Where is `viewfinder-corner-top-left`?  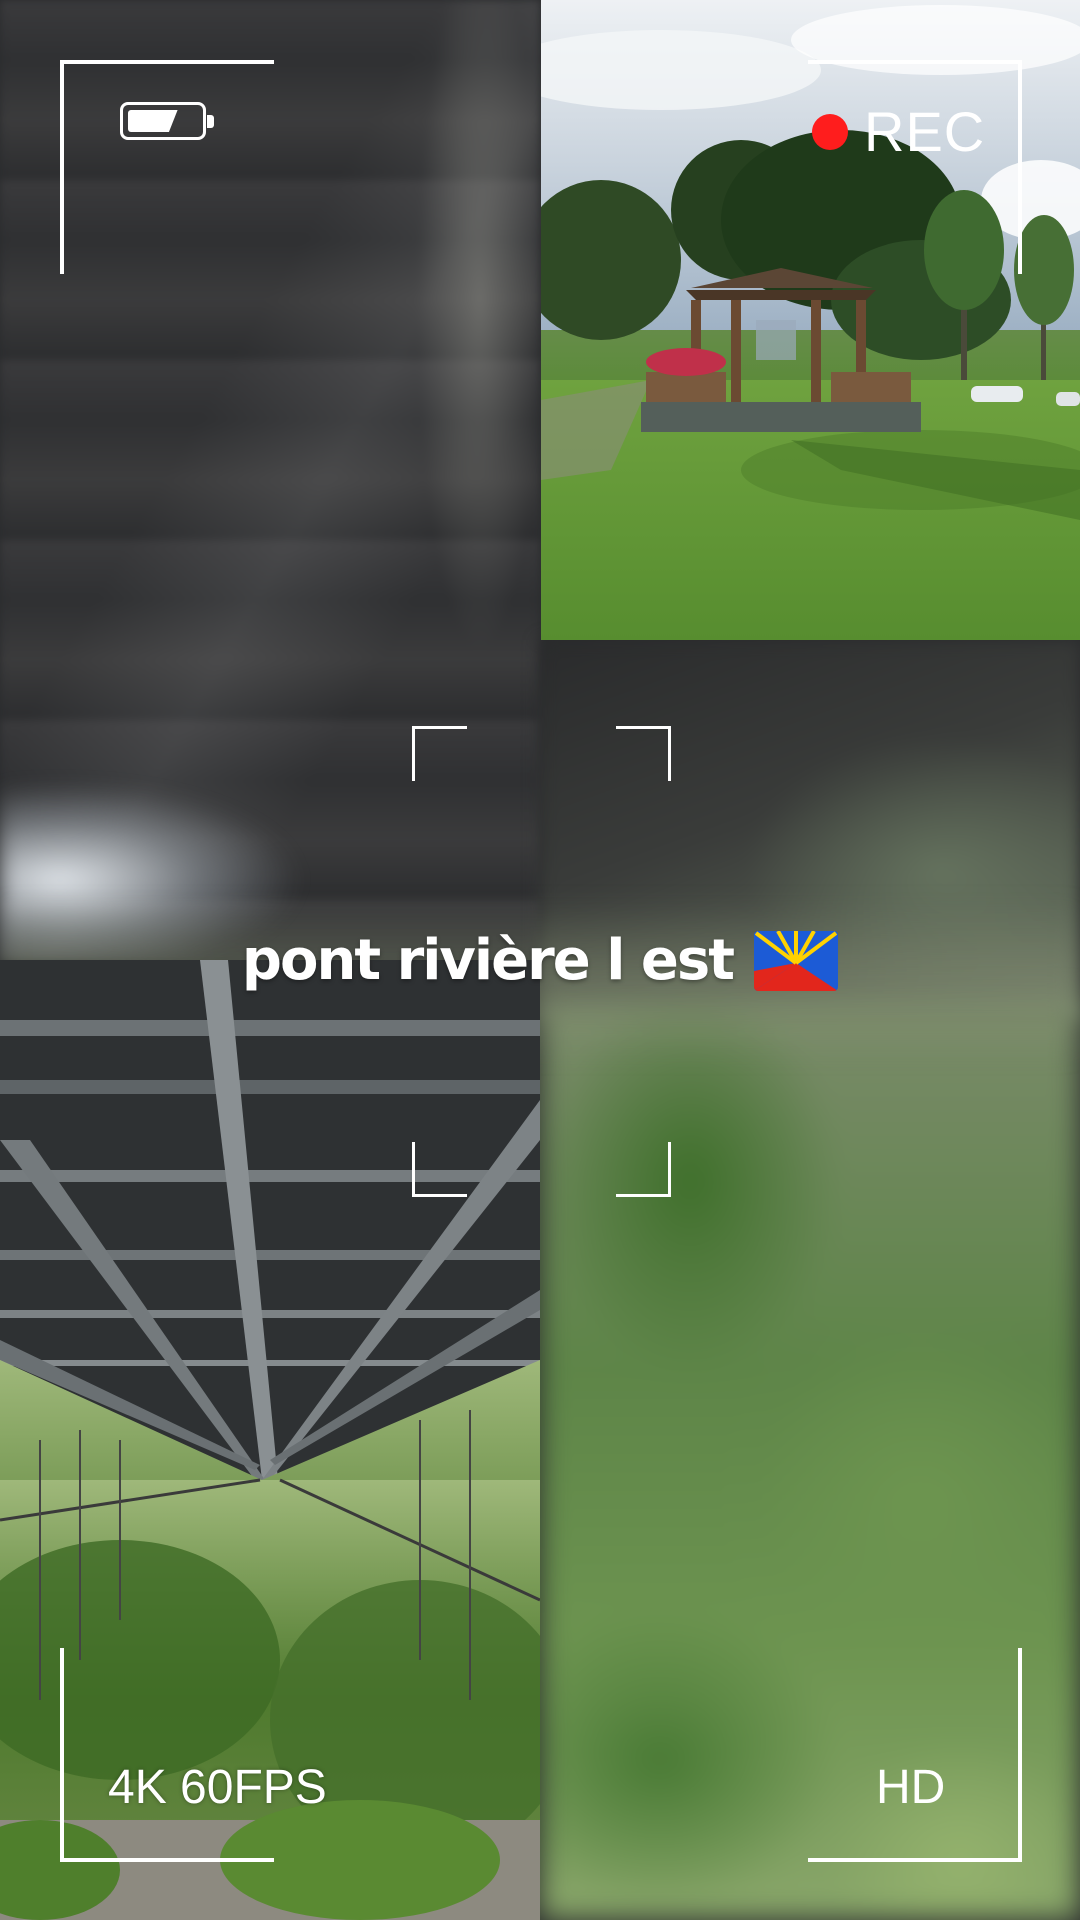
viewfinder-corner-top-left is located at coordinates (167, 167).